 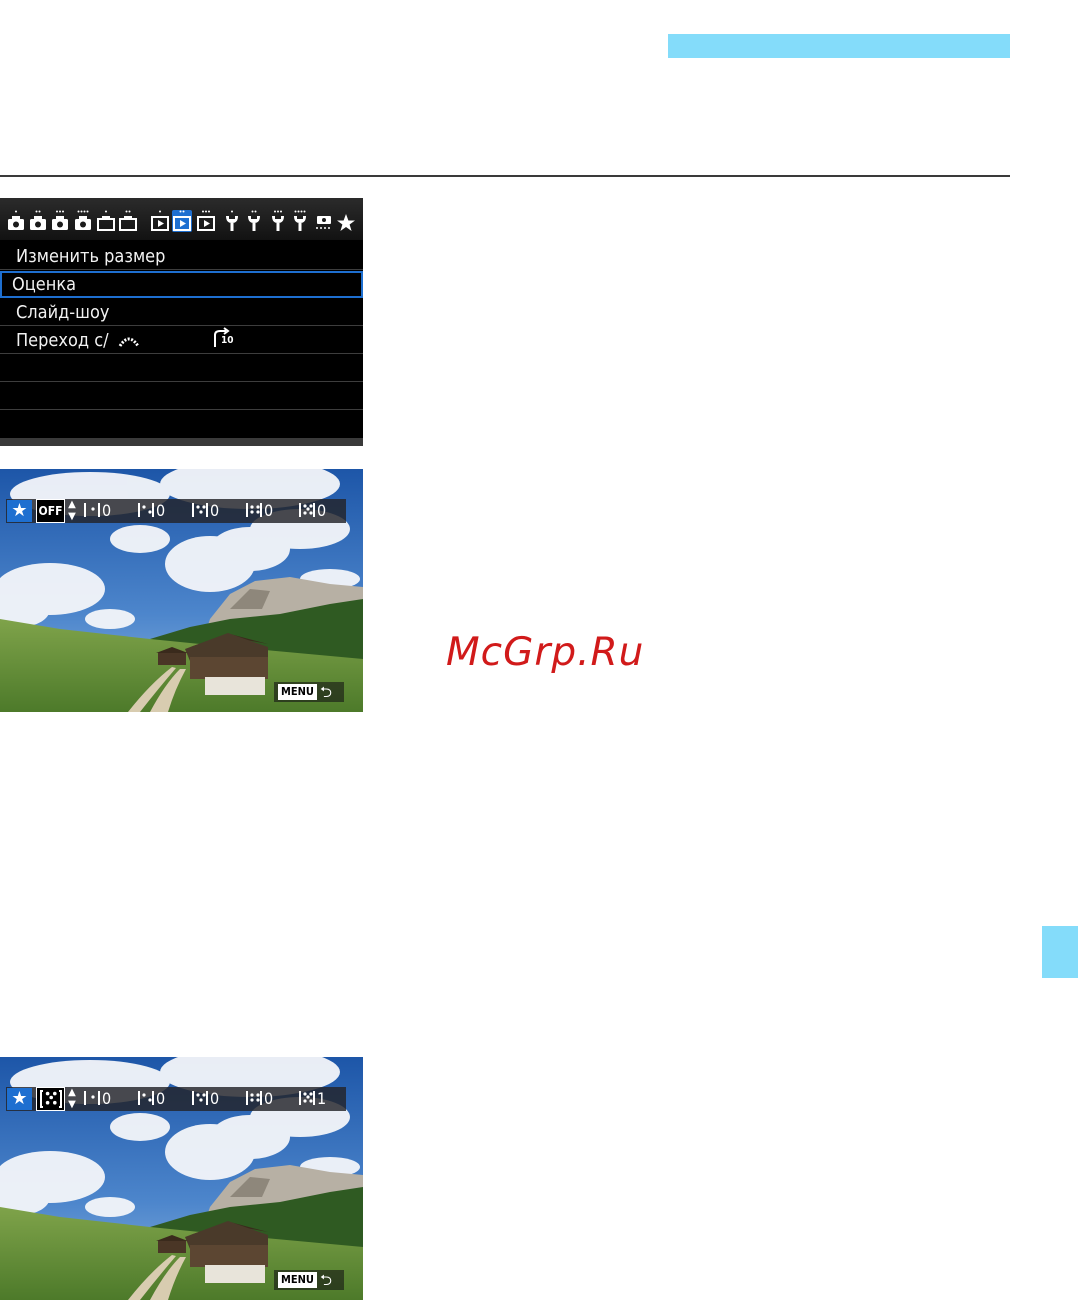 What do you see at coordinates (206, 221) in the screenshot?
I see `tab-playback-3-icon` at bounding box center [206, 221].